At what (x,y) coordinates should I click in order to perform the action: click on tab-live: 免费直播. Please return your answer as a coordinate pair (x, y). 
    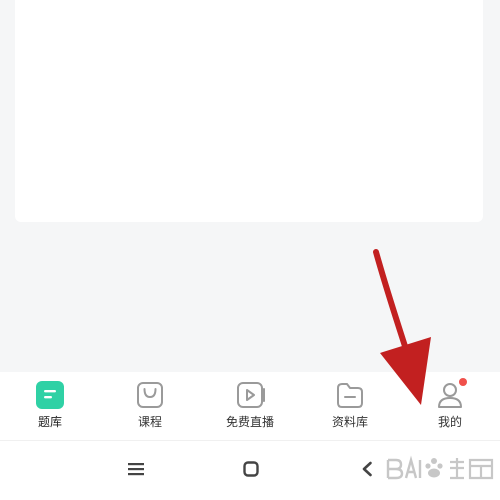
    Looking at the image, I should click on (250, 406).